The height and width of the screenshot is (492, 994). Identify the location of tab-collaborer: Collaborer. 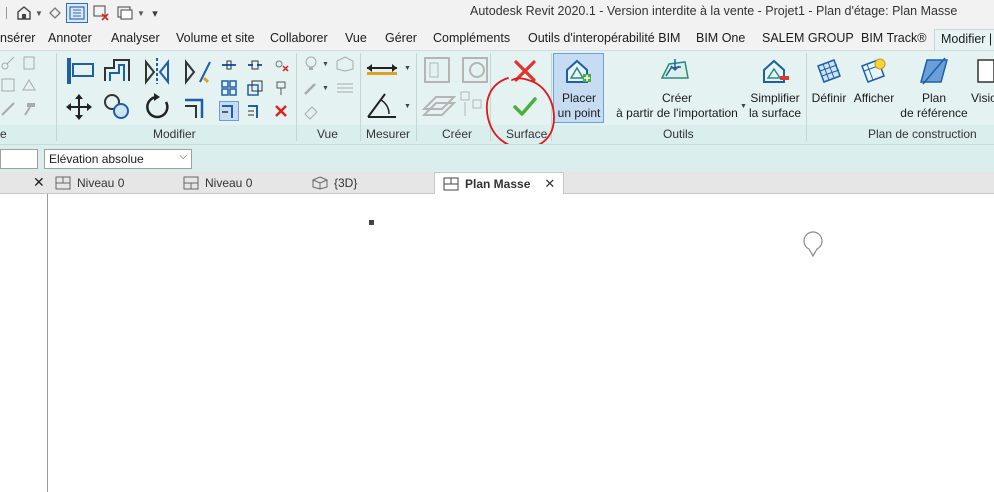
(299, 38).